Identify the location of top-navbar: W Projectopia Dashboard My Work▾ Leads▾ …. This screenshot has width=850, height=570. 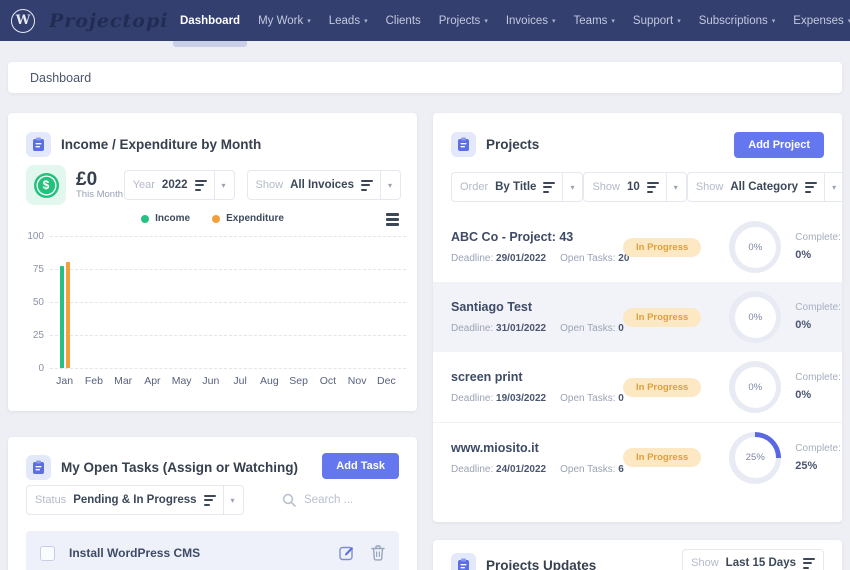
(425, 23).